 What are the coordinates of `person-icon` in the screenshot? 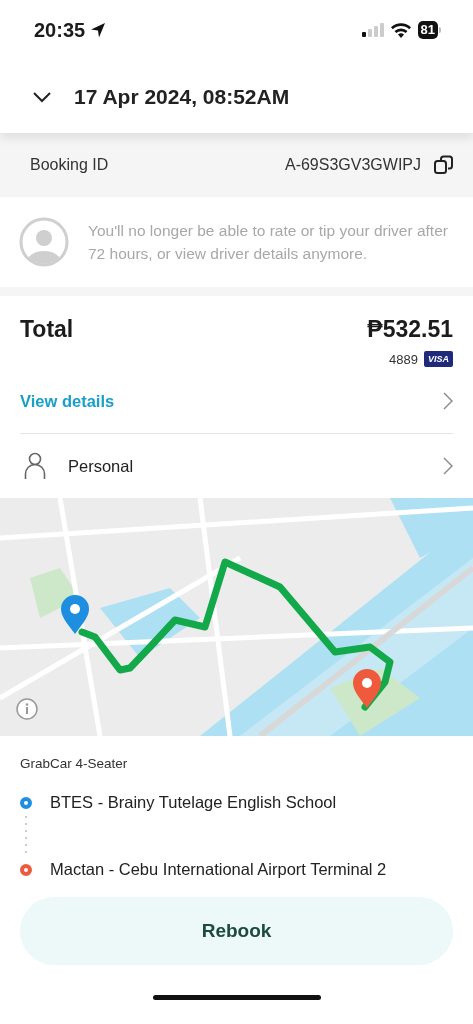 It's located at (35, 466).